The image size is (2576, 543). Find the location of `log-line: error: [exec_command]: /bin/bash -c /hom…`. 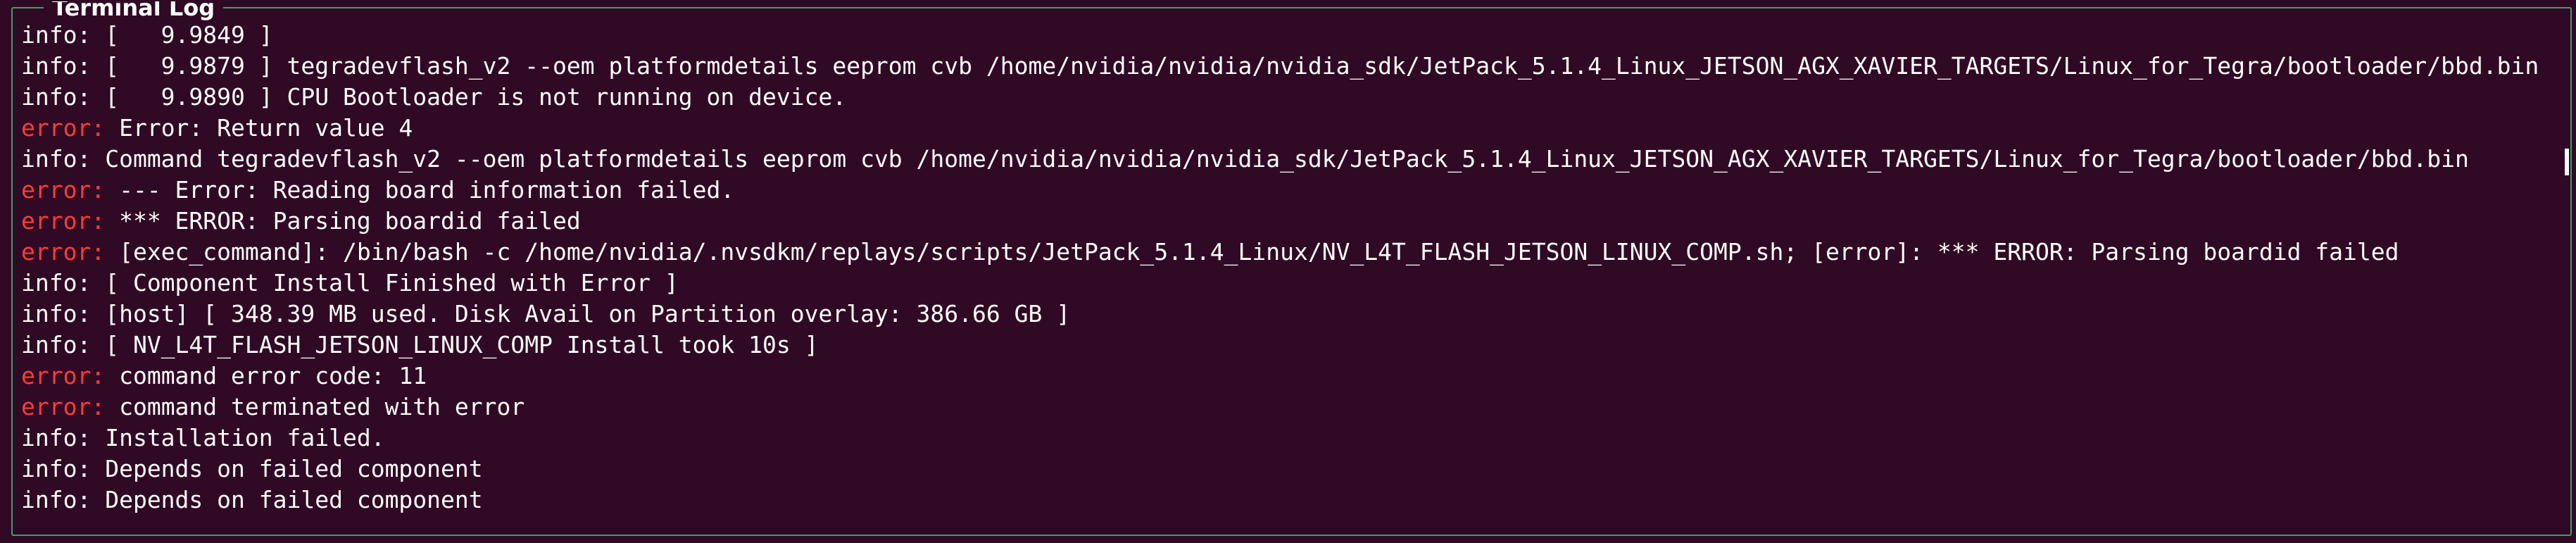

log-line: error: [exec_command]: /bin/bash -c /hom… is located at coordinates (1292, 253).